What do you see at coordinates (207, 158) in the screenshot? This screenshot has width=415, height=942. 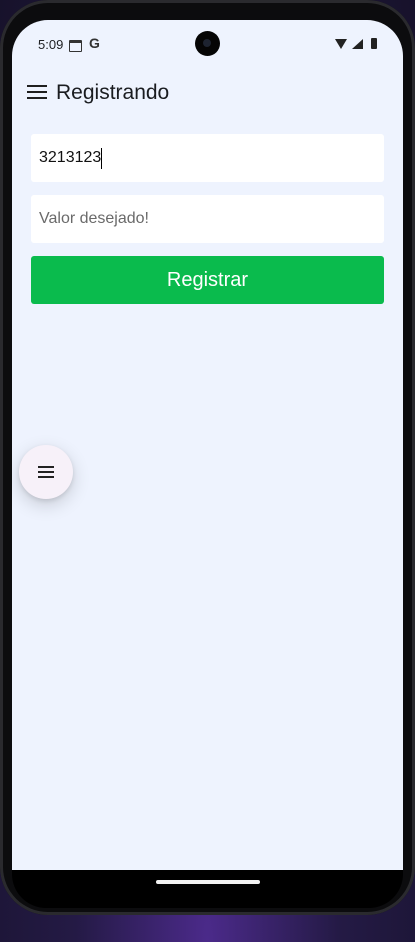 I see `amount-input` at bounding box center [207, 158].